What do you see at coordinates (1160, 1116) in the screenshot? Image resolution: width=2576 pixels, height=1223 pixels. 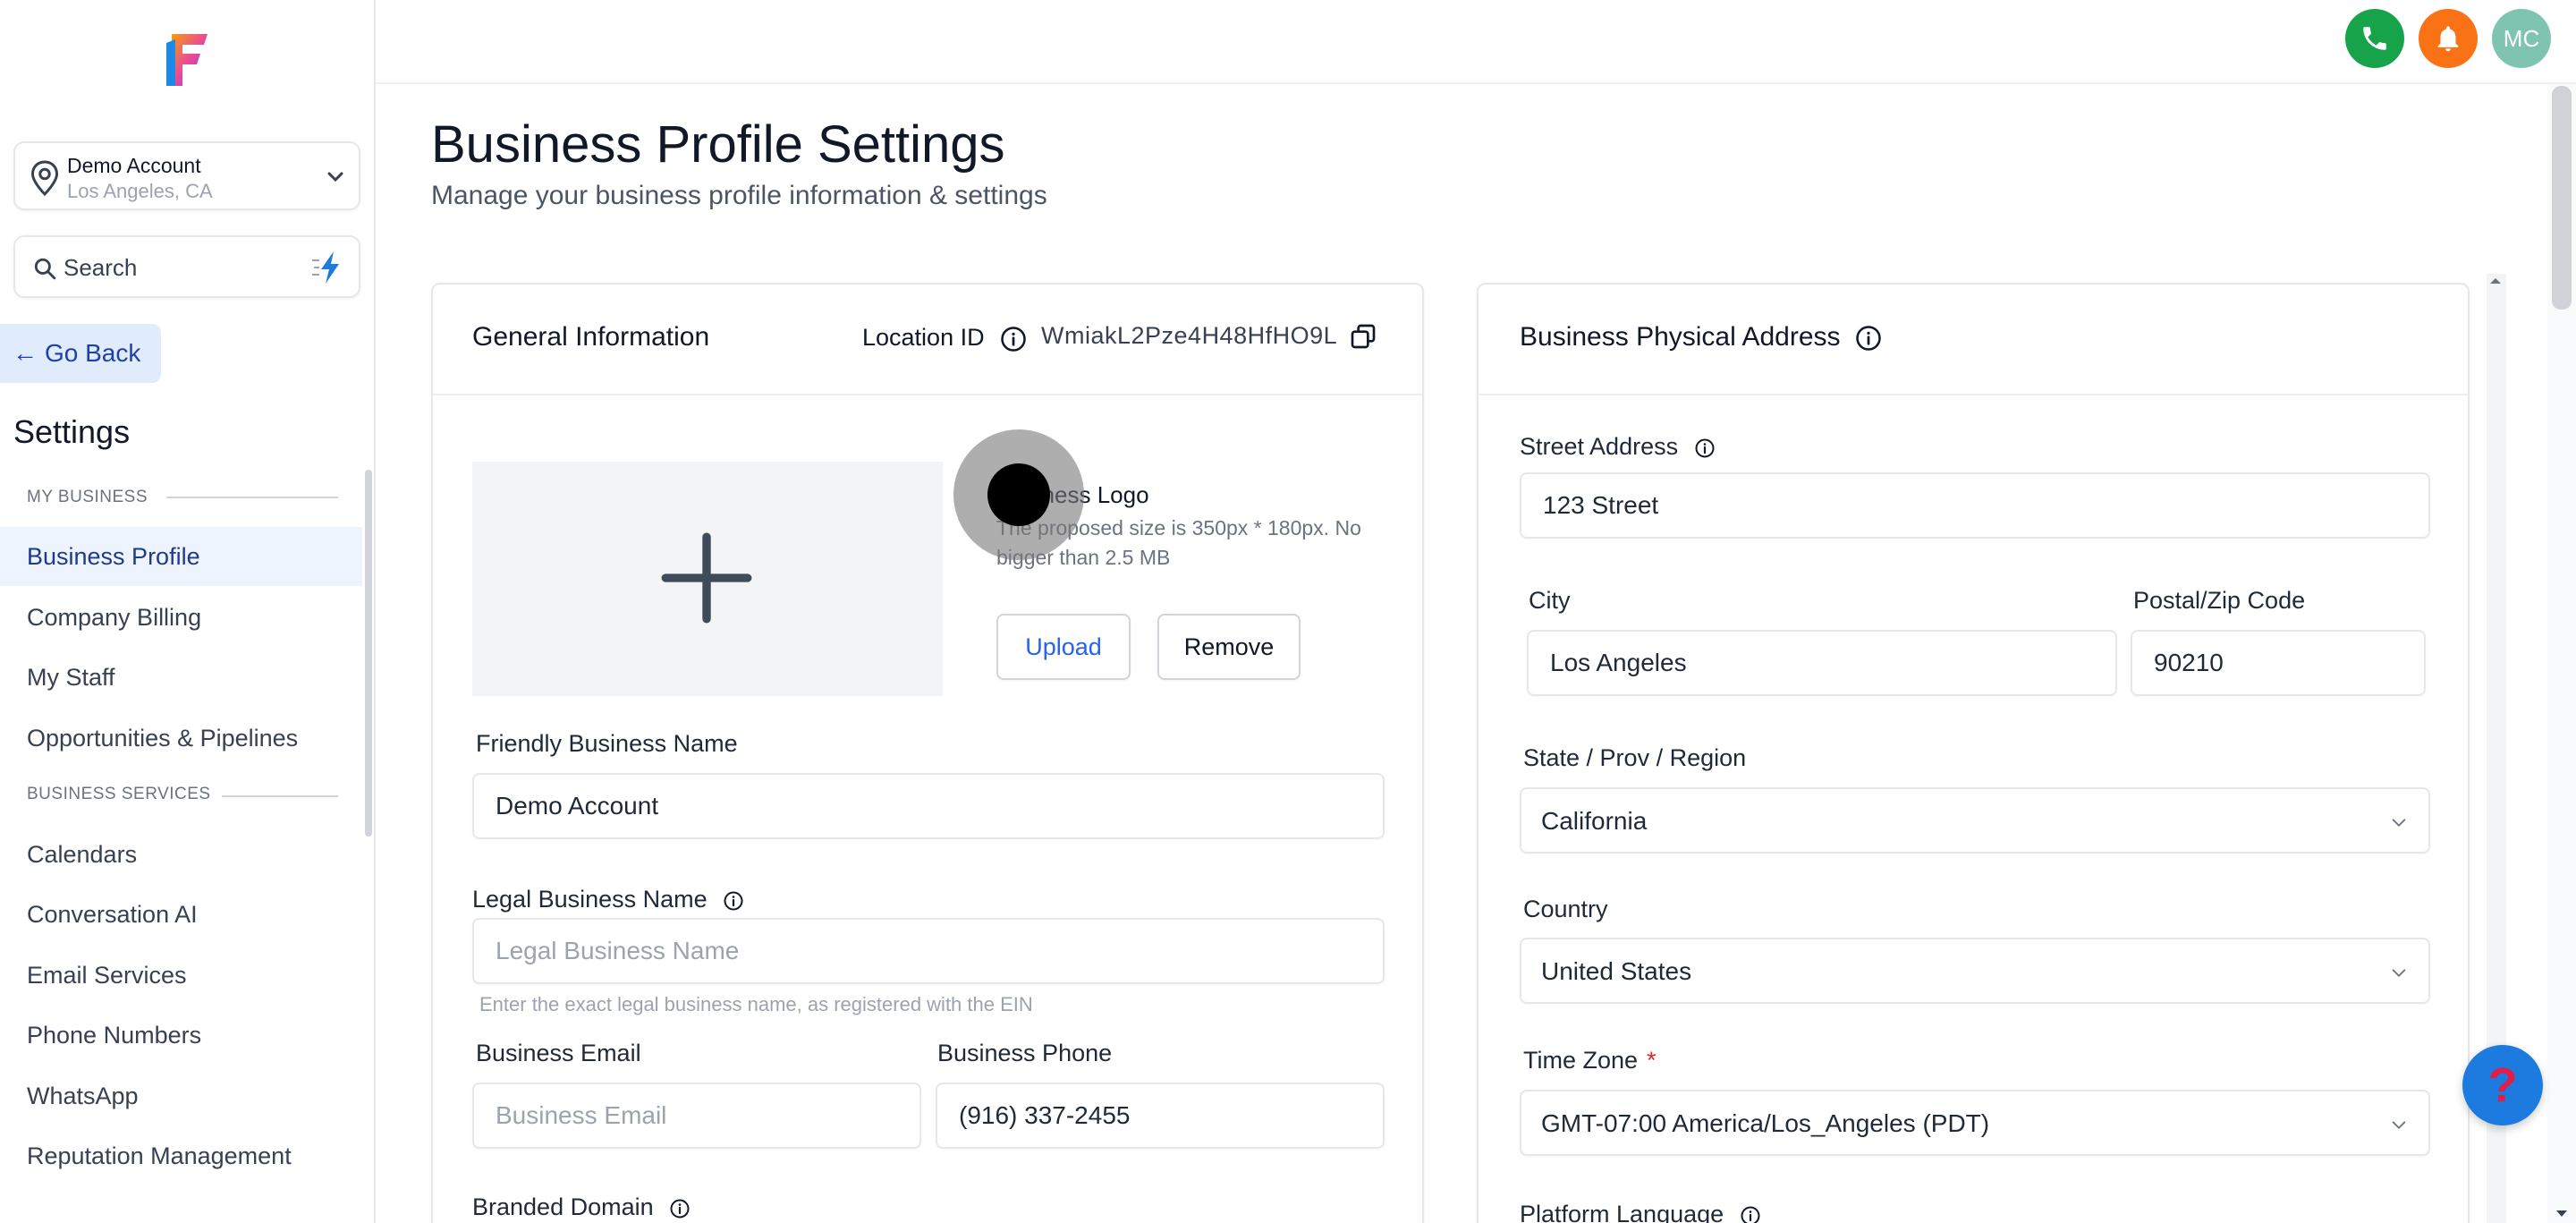 I see `business-phone-input` at bounding box center [1160, 1116].